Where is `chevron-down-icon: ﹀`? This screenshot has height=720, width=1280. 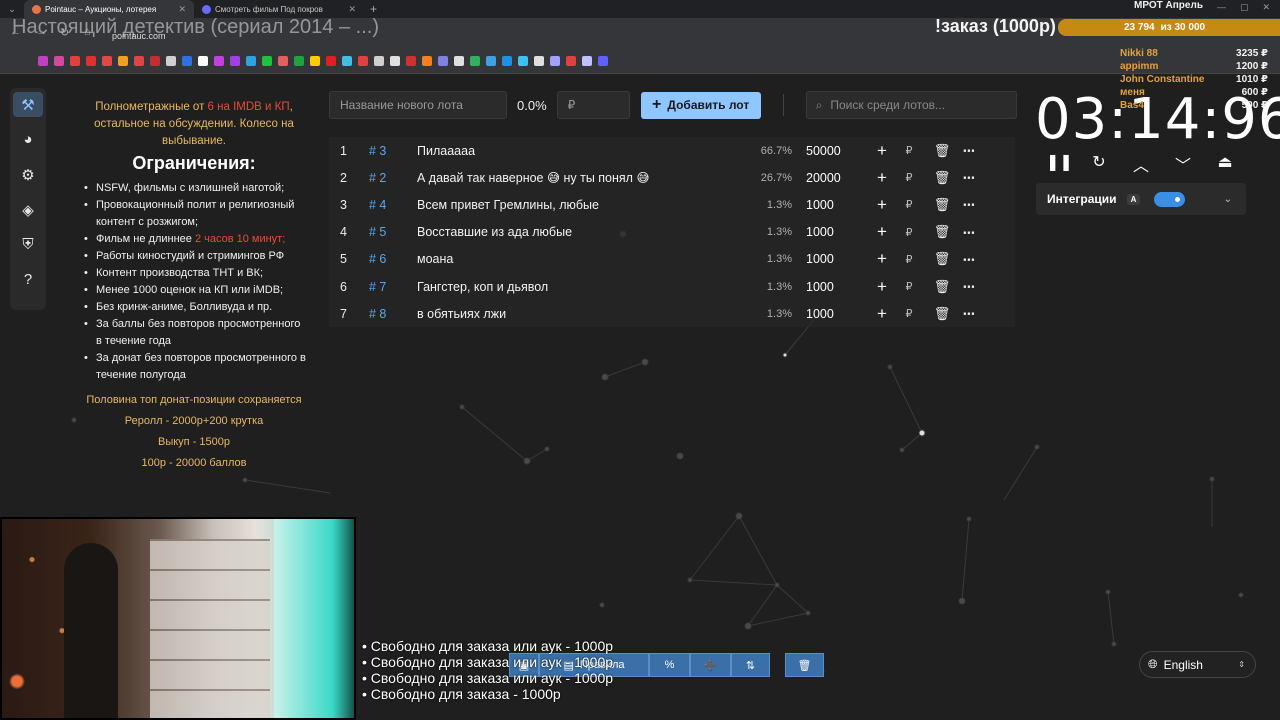 chevron-down-icon: ﹀ is located at coordinates (1183, 164).